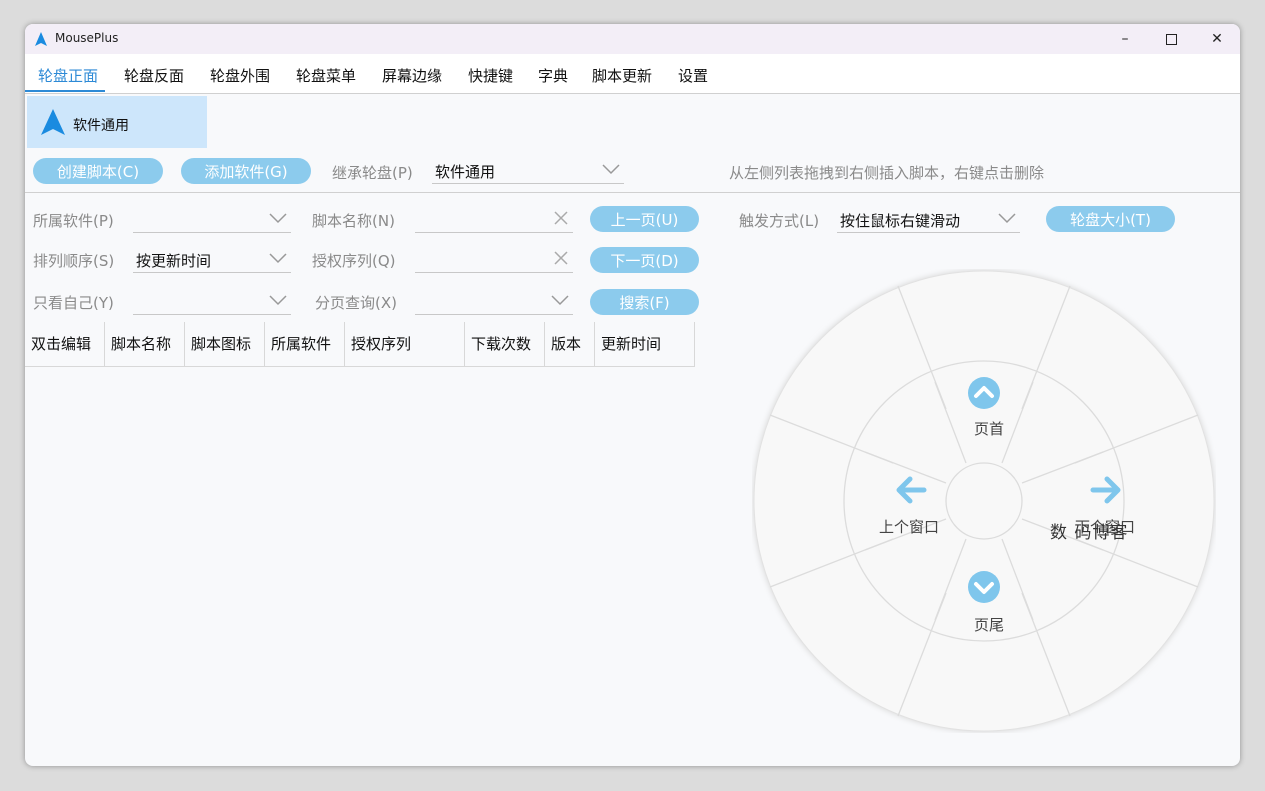 The height and width of the screenshot is (791, 1265). What do you see at coordinates (494, 302) in the screenshot?
I see `page-query-dropdown` at bounding box center [494, 302].